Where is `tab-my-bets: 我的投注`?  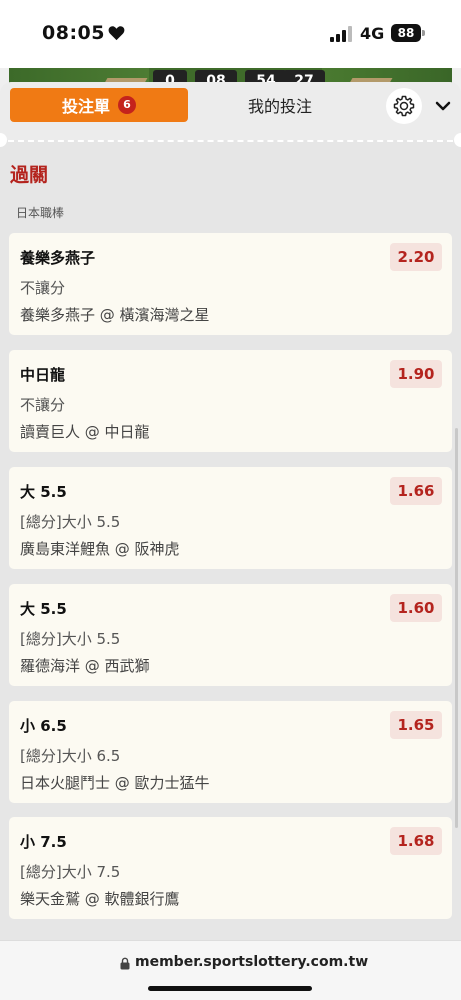 tab-my-bets: 我的投注 is located at coordinates (280, 105).